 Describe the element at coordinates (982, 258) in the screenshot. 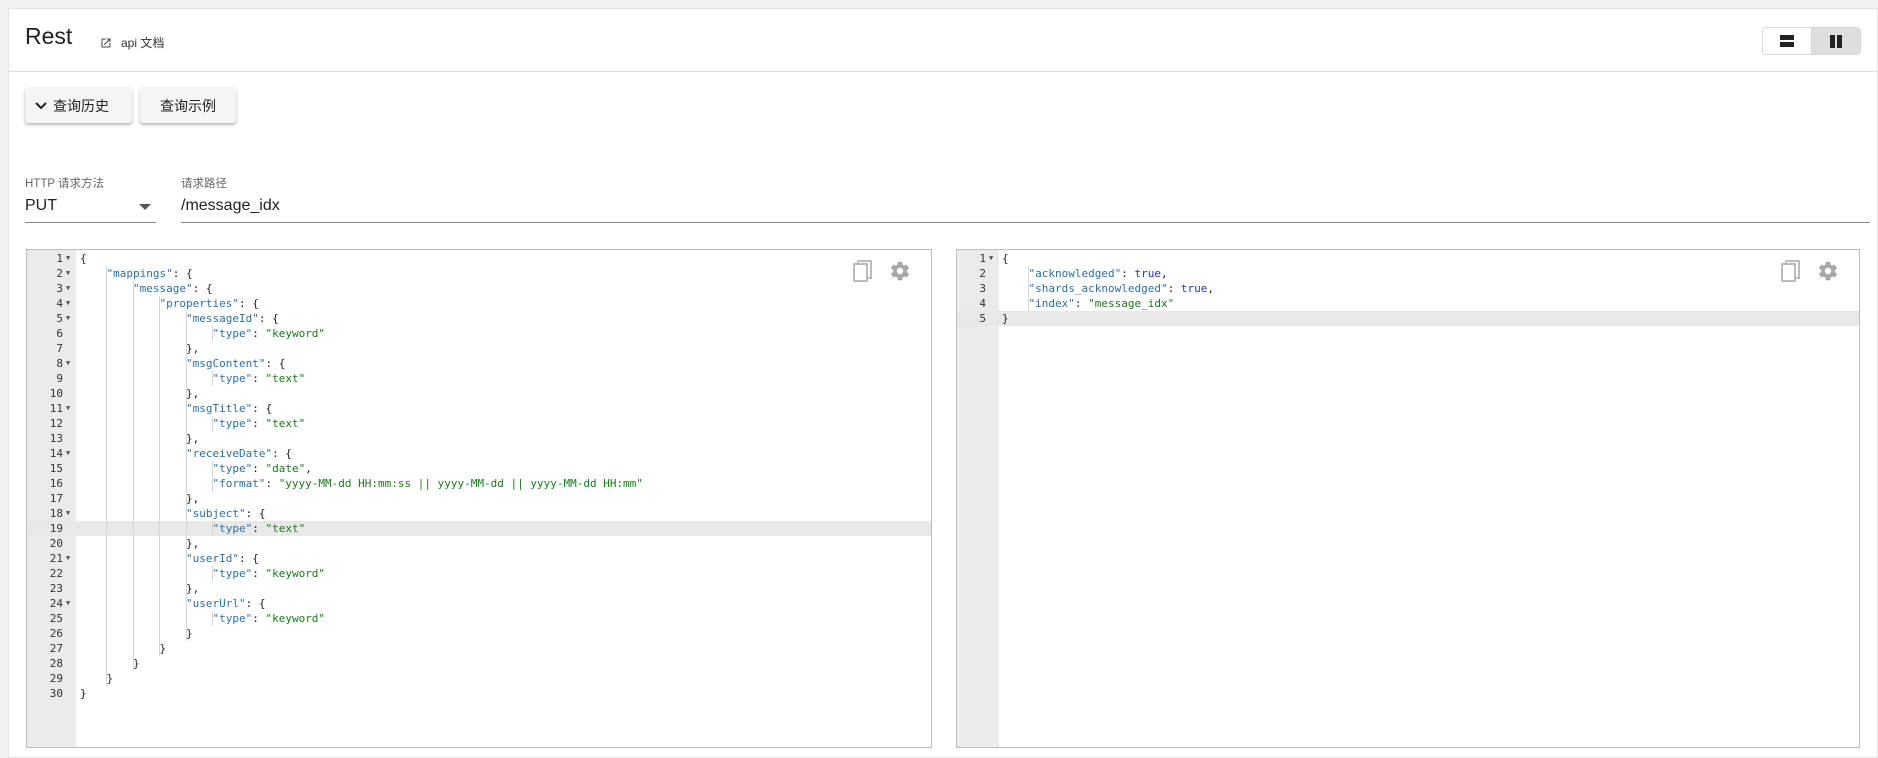

I see `line-number: 1` at that location.